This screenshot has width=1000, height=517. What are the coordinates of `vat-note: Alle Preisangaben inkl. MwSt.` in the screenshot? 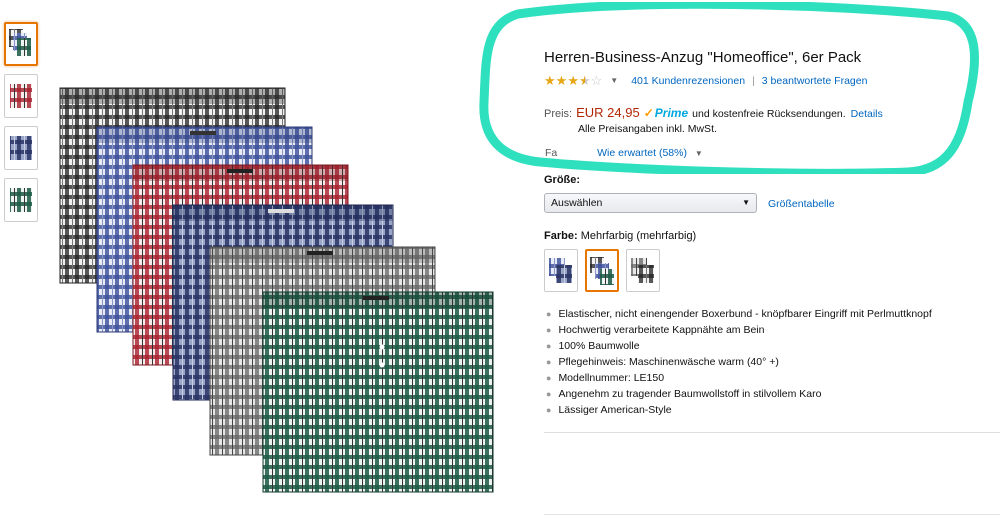 It's located at (647, 129).